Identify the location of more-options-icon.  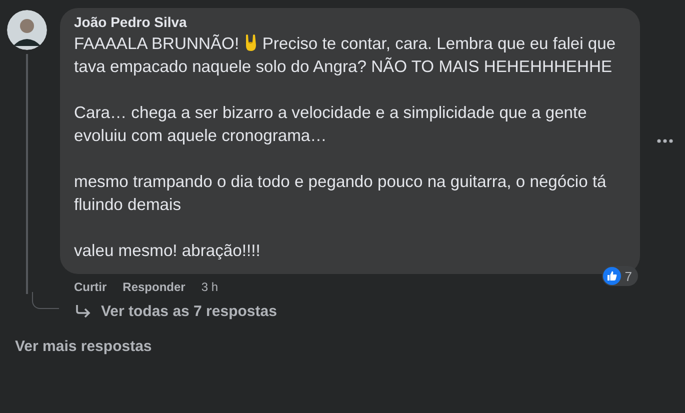
(665, 141).